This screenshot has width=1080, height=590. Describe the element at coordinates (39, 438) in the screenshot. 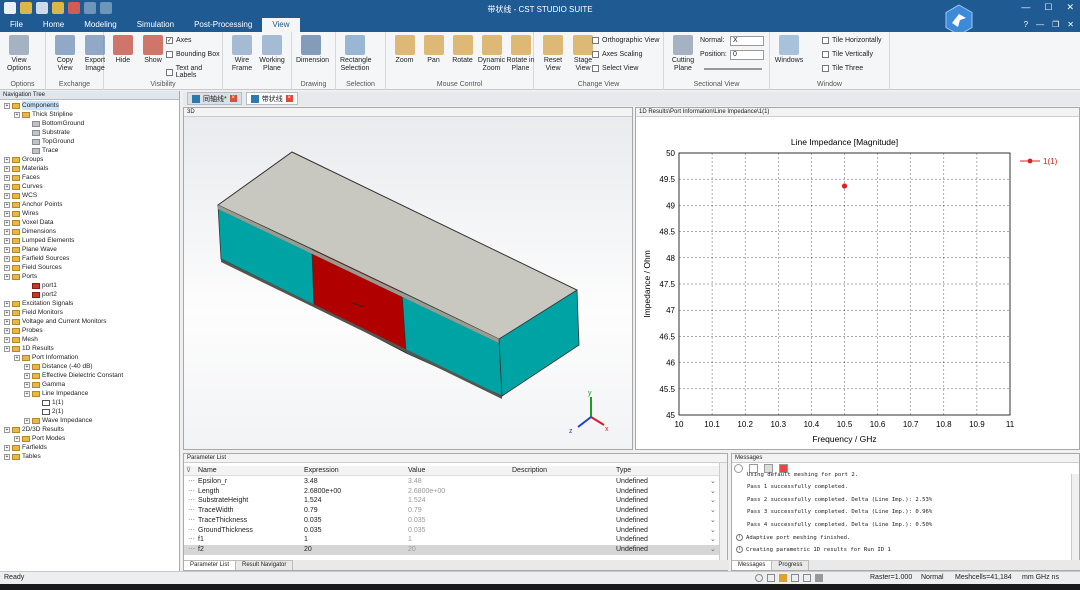

I see `tree-item-port-modes: + Port Modes` at that location.